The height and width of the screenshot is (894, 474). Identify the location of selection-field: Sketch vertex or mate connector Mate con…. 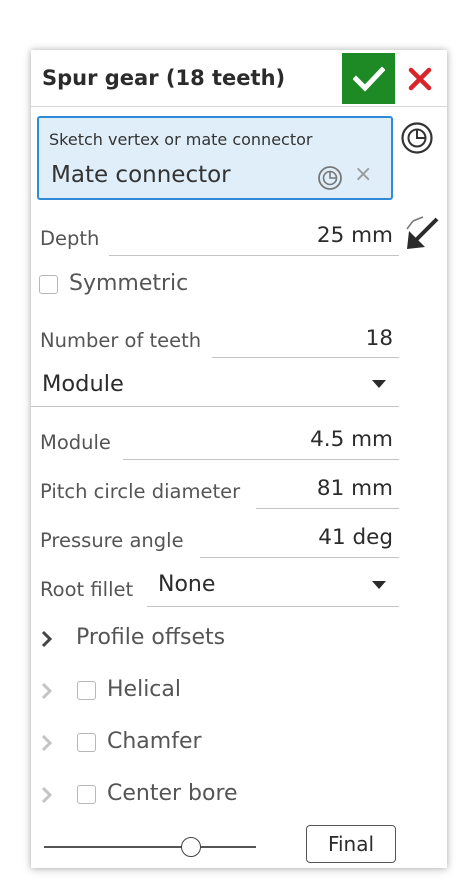
(215, 158).